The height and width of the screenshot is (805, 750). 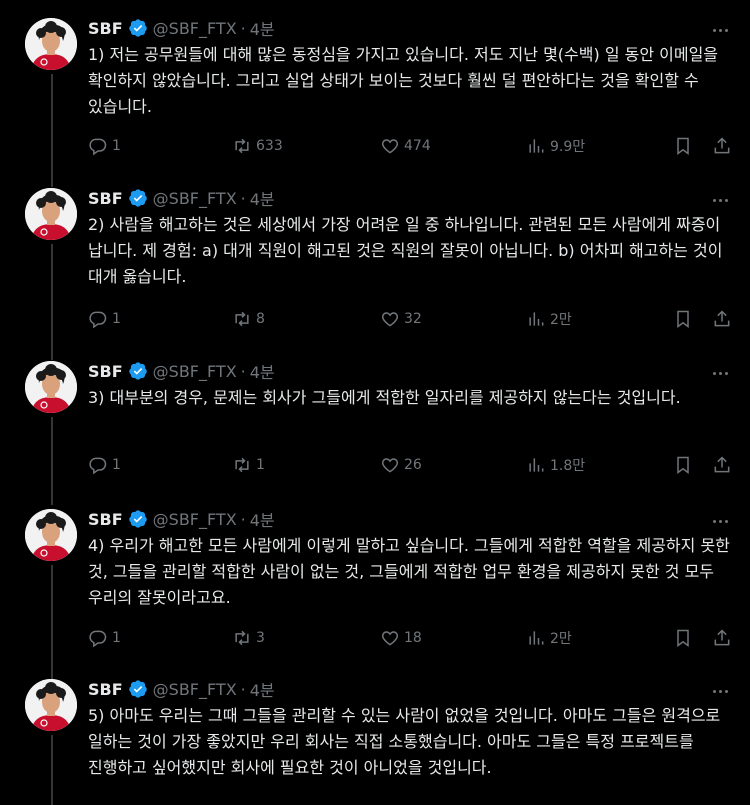 I want to click on views-count: 1.8만, so click(x=568, y=466).